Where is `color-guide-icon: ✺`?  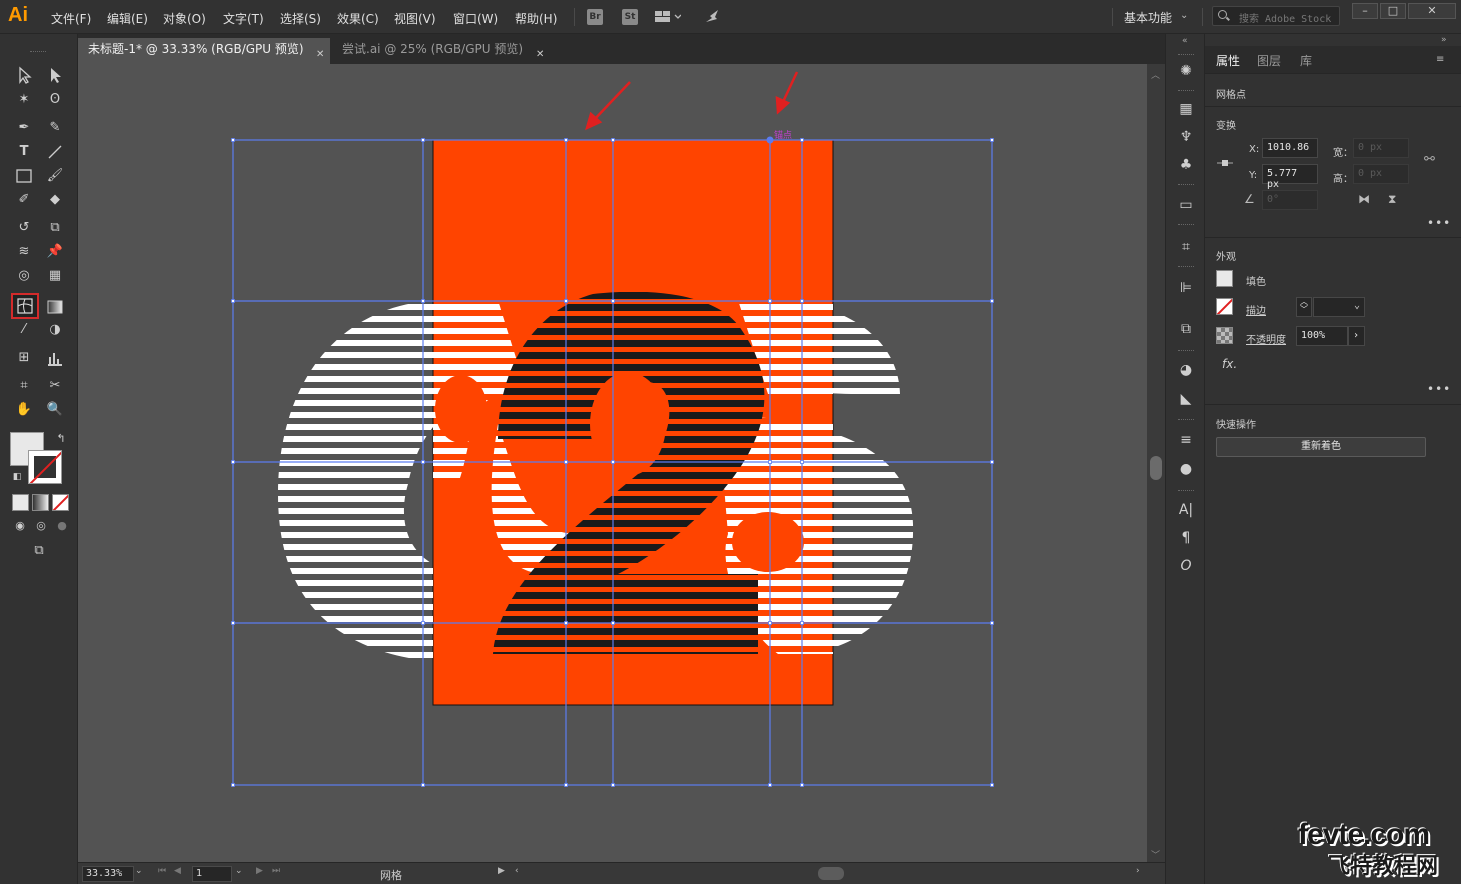
color-guide-icon: ✺ is located at coordinates (1186, 71).